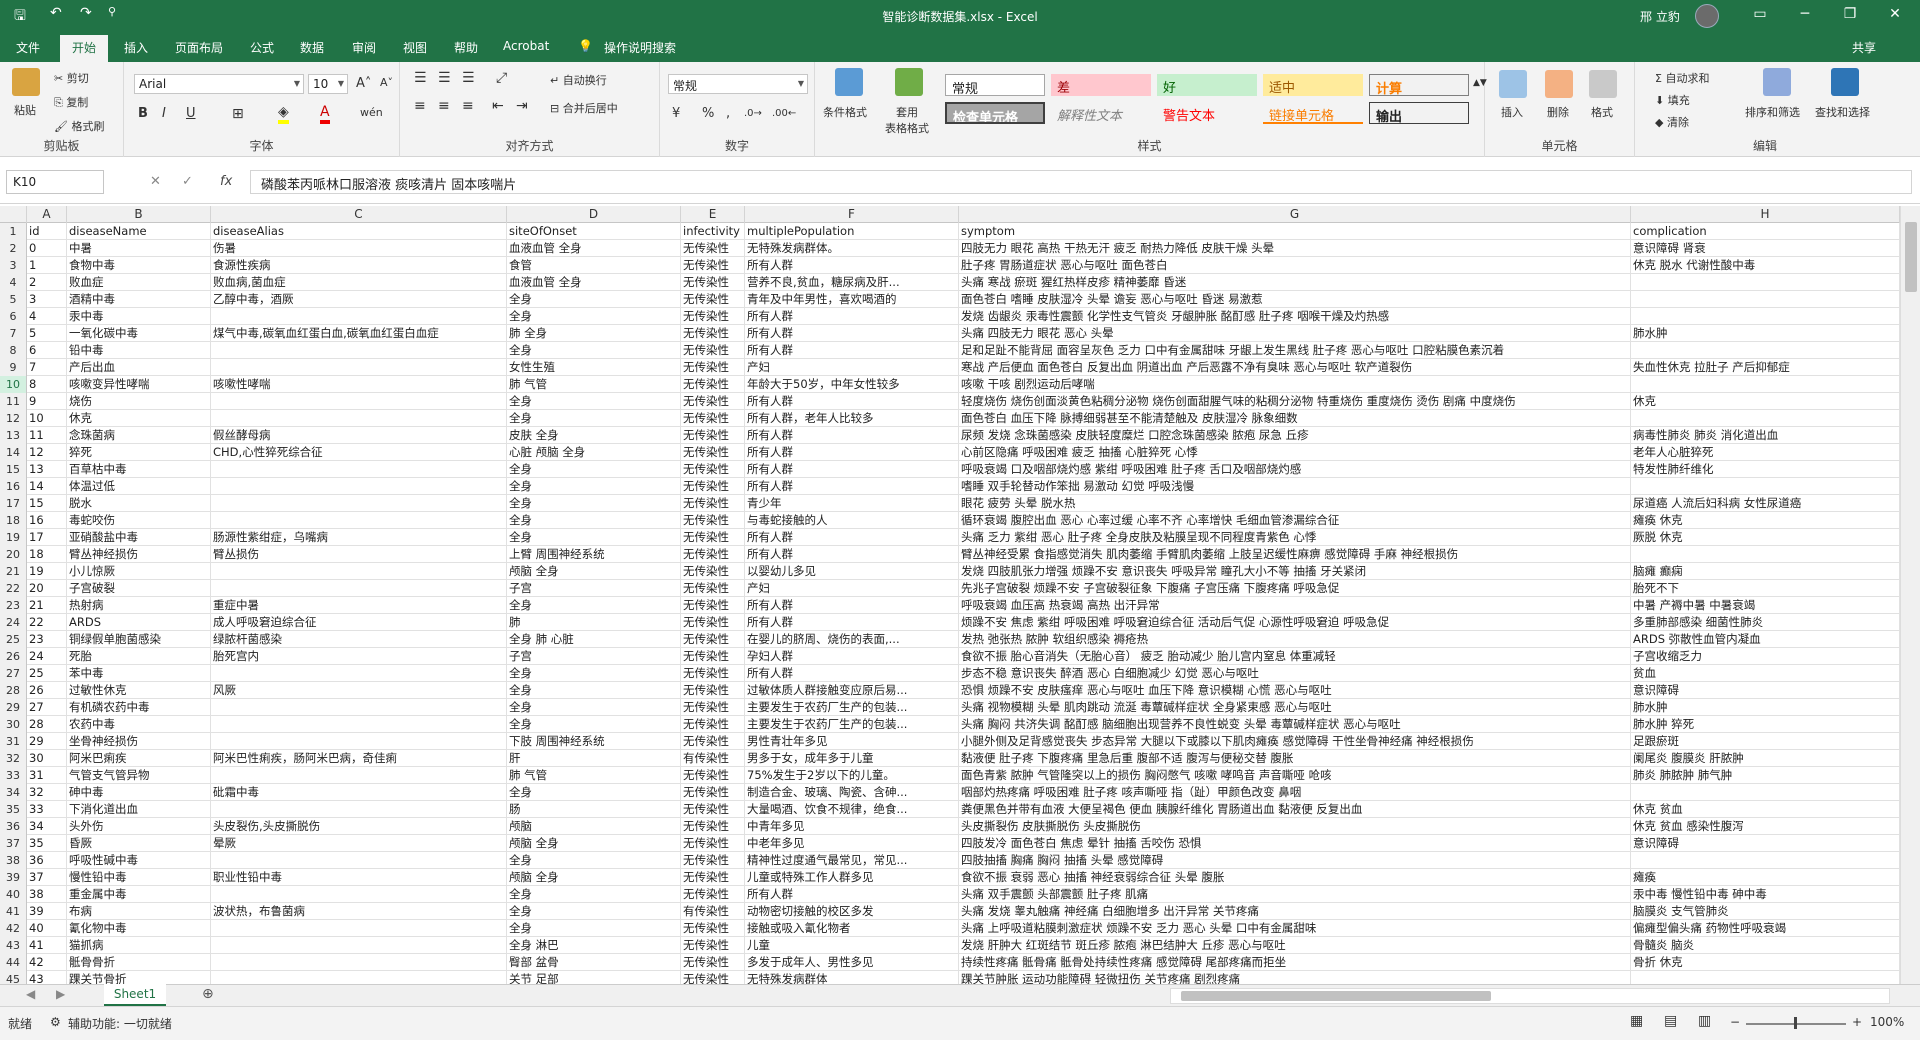 This screenshot has height=1040, width=1920. What do you see at coordinates (852, 945) in the screenshot?
I see `cell: 儿童` at bounding box center [852, 945].